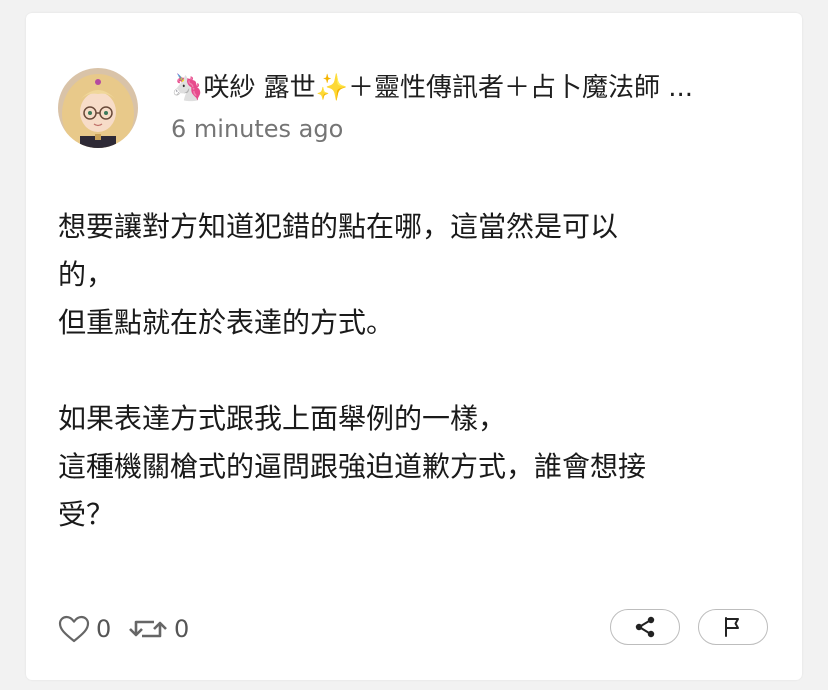 The height and width of the screenshot is (690, 828). I want to click on post-actions: 0 0, so click(414, 629).